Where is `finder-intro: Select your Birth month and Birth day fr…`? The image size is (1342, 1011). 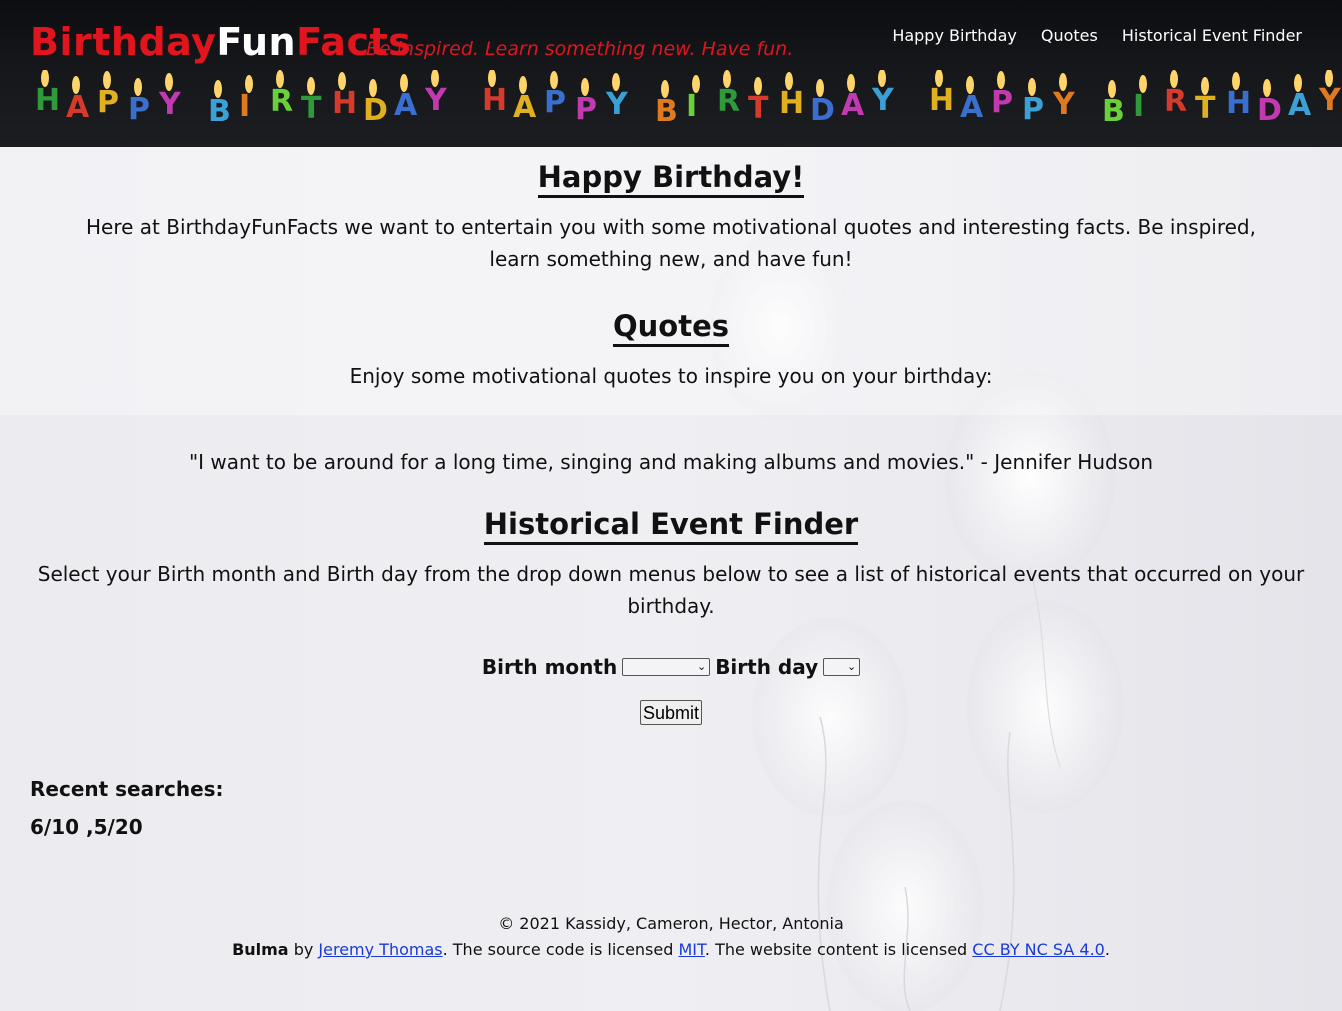
finder-intro: Select your Birth month and Birth day fr… is located at coordinates (671, 590).